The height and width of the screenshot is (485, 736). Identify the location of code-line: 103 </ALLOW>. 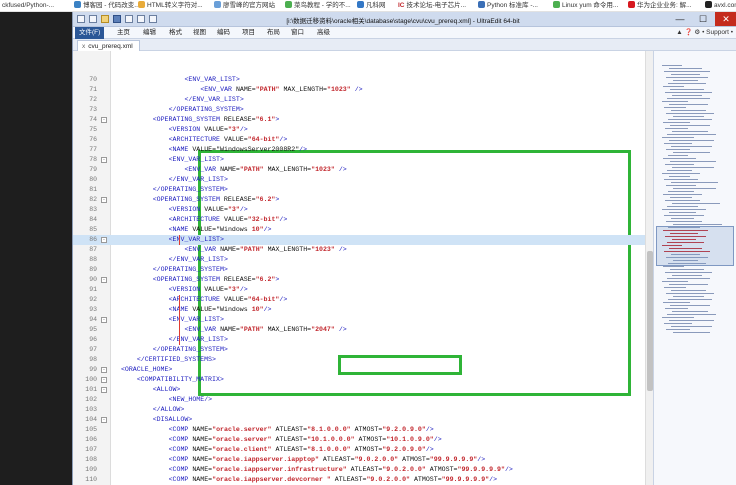
(363, 410).